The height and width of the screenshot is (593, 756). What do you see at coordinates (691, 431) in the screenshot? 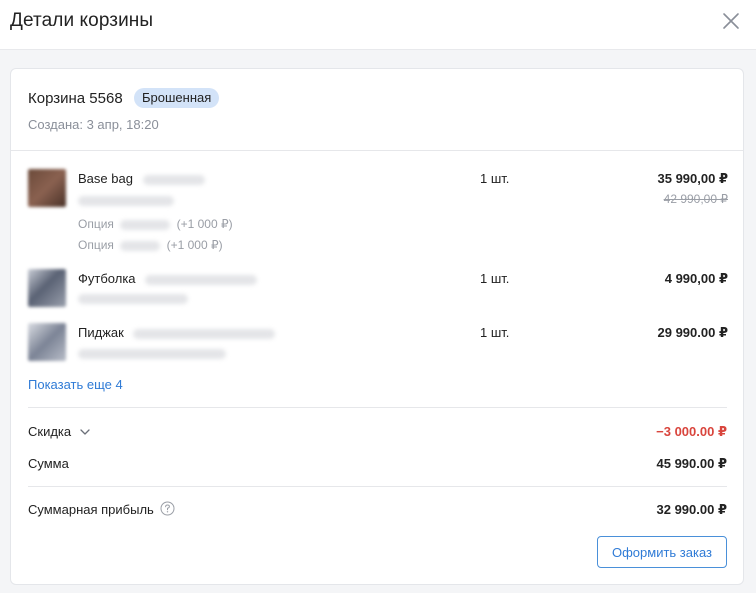
I see `discount-value: −3 000.00 ₽` at bounding box center [691, 431].